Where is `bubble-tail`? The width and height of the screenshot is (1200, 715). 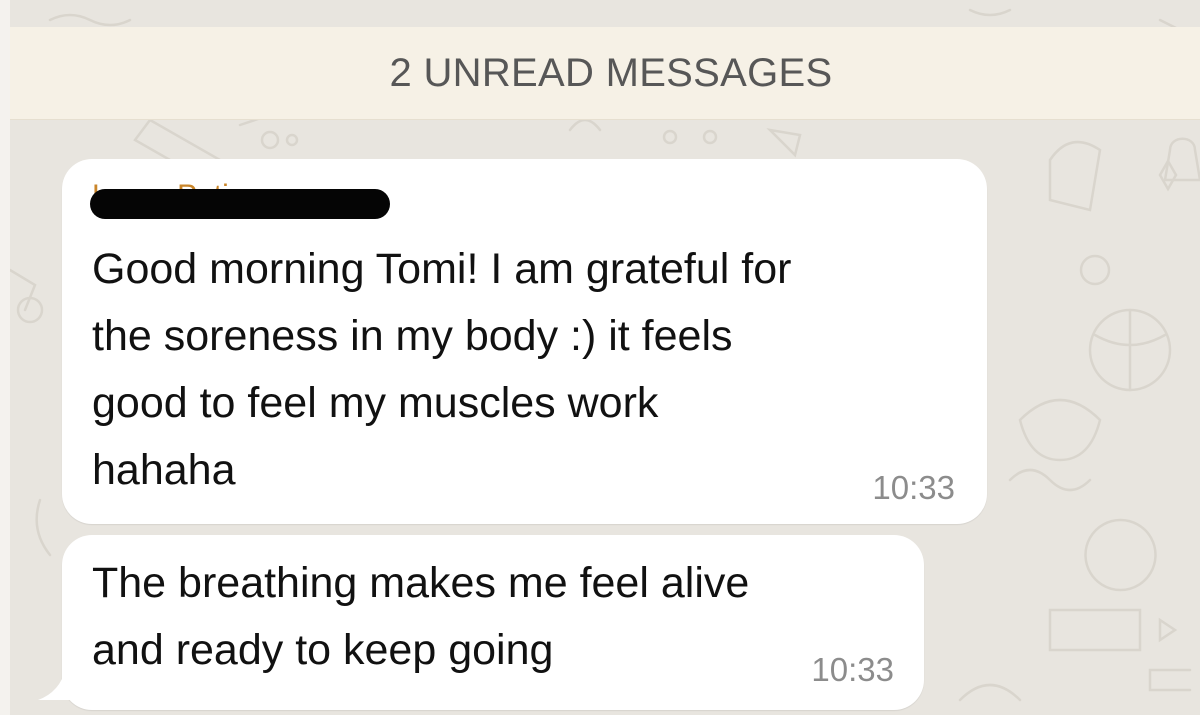 bubble-tail is located at coordinates (58, 684).